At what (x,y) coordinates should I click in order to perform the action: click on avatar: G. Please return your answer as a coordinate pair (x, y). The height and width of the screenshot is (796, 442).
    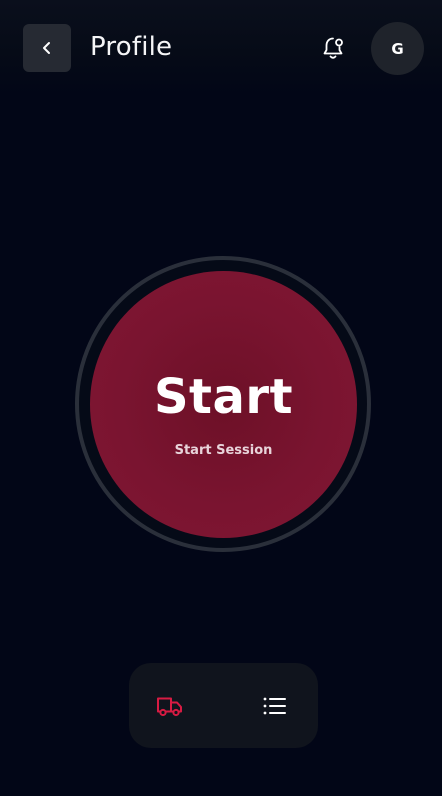
    Looking at the image, I should click on (397, 48).